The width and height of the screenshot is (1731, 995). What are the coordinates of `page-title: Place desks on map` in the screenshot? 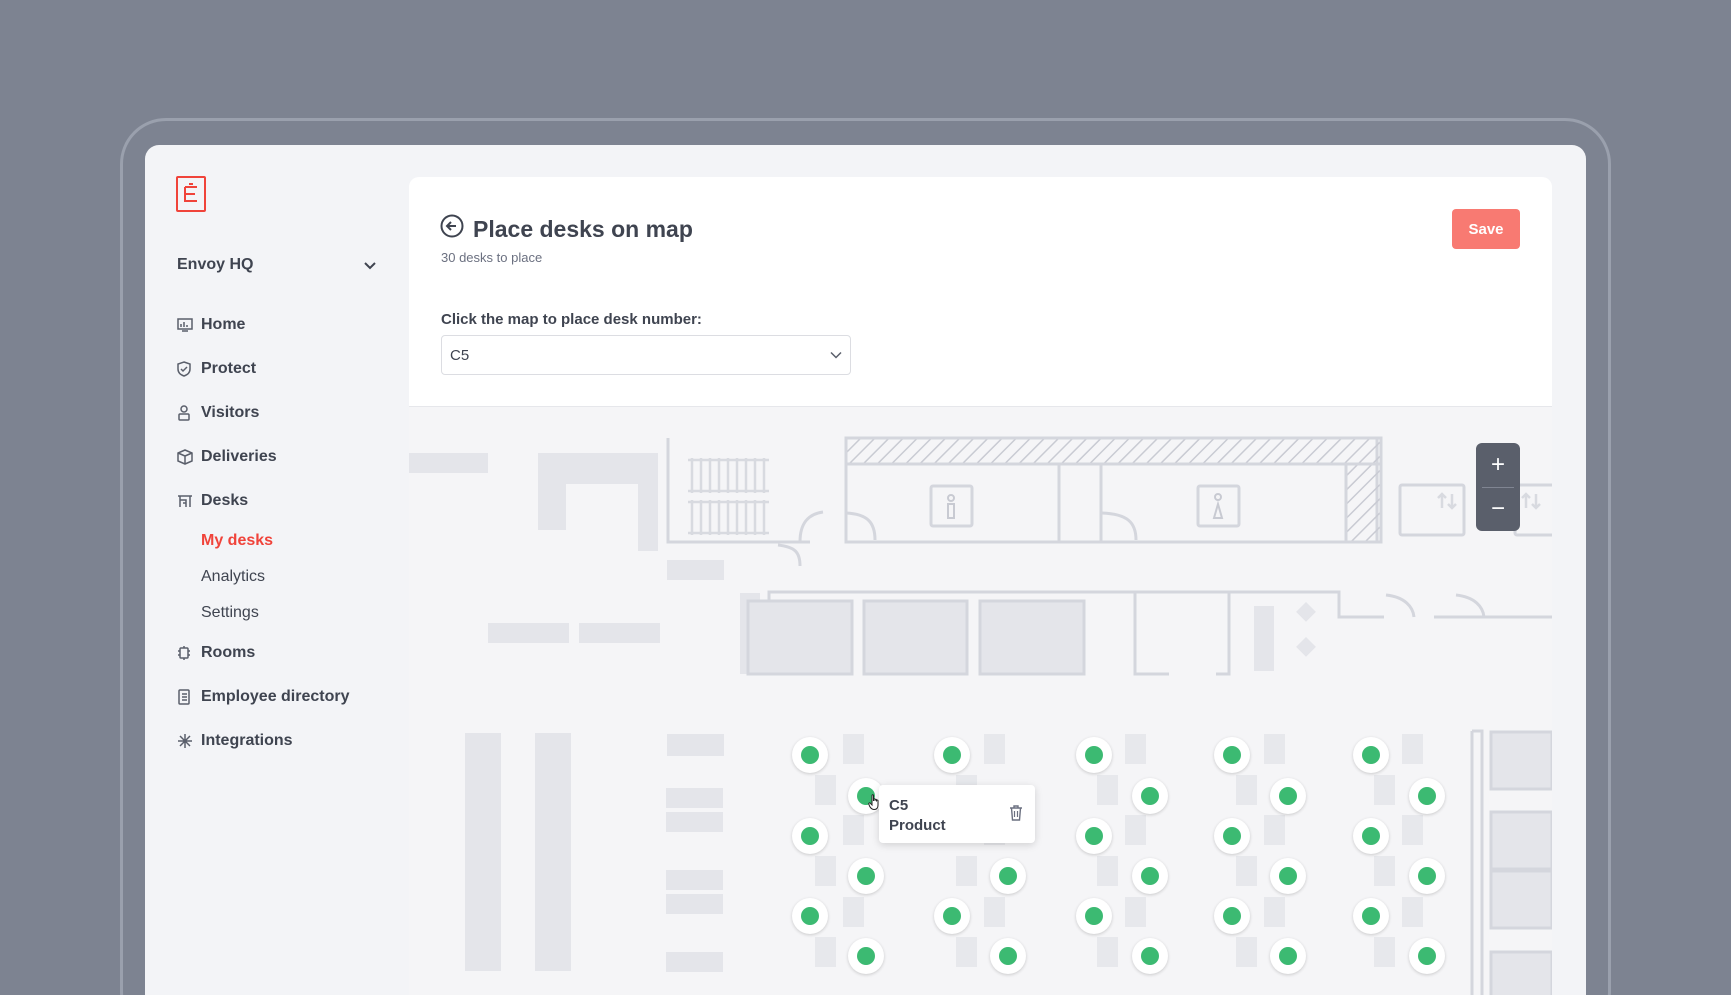 It's located at (583, 229).